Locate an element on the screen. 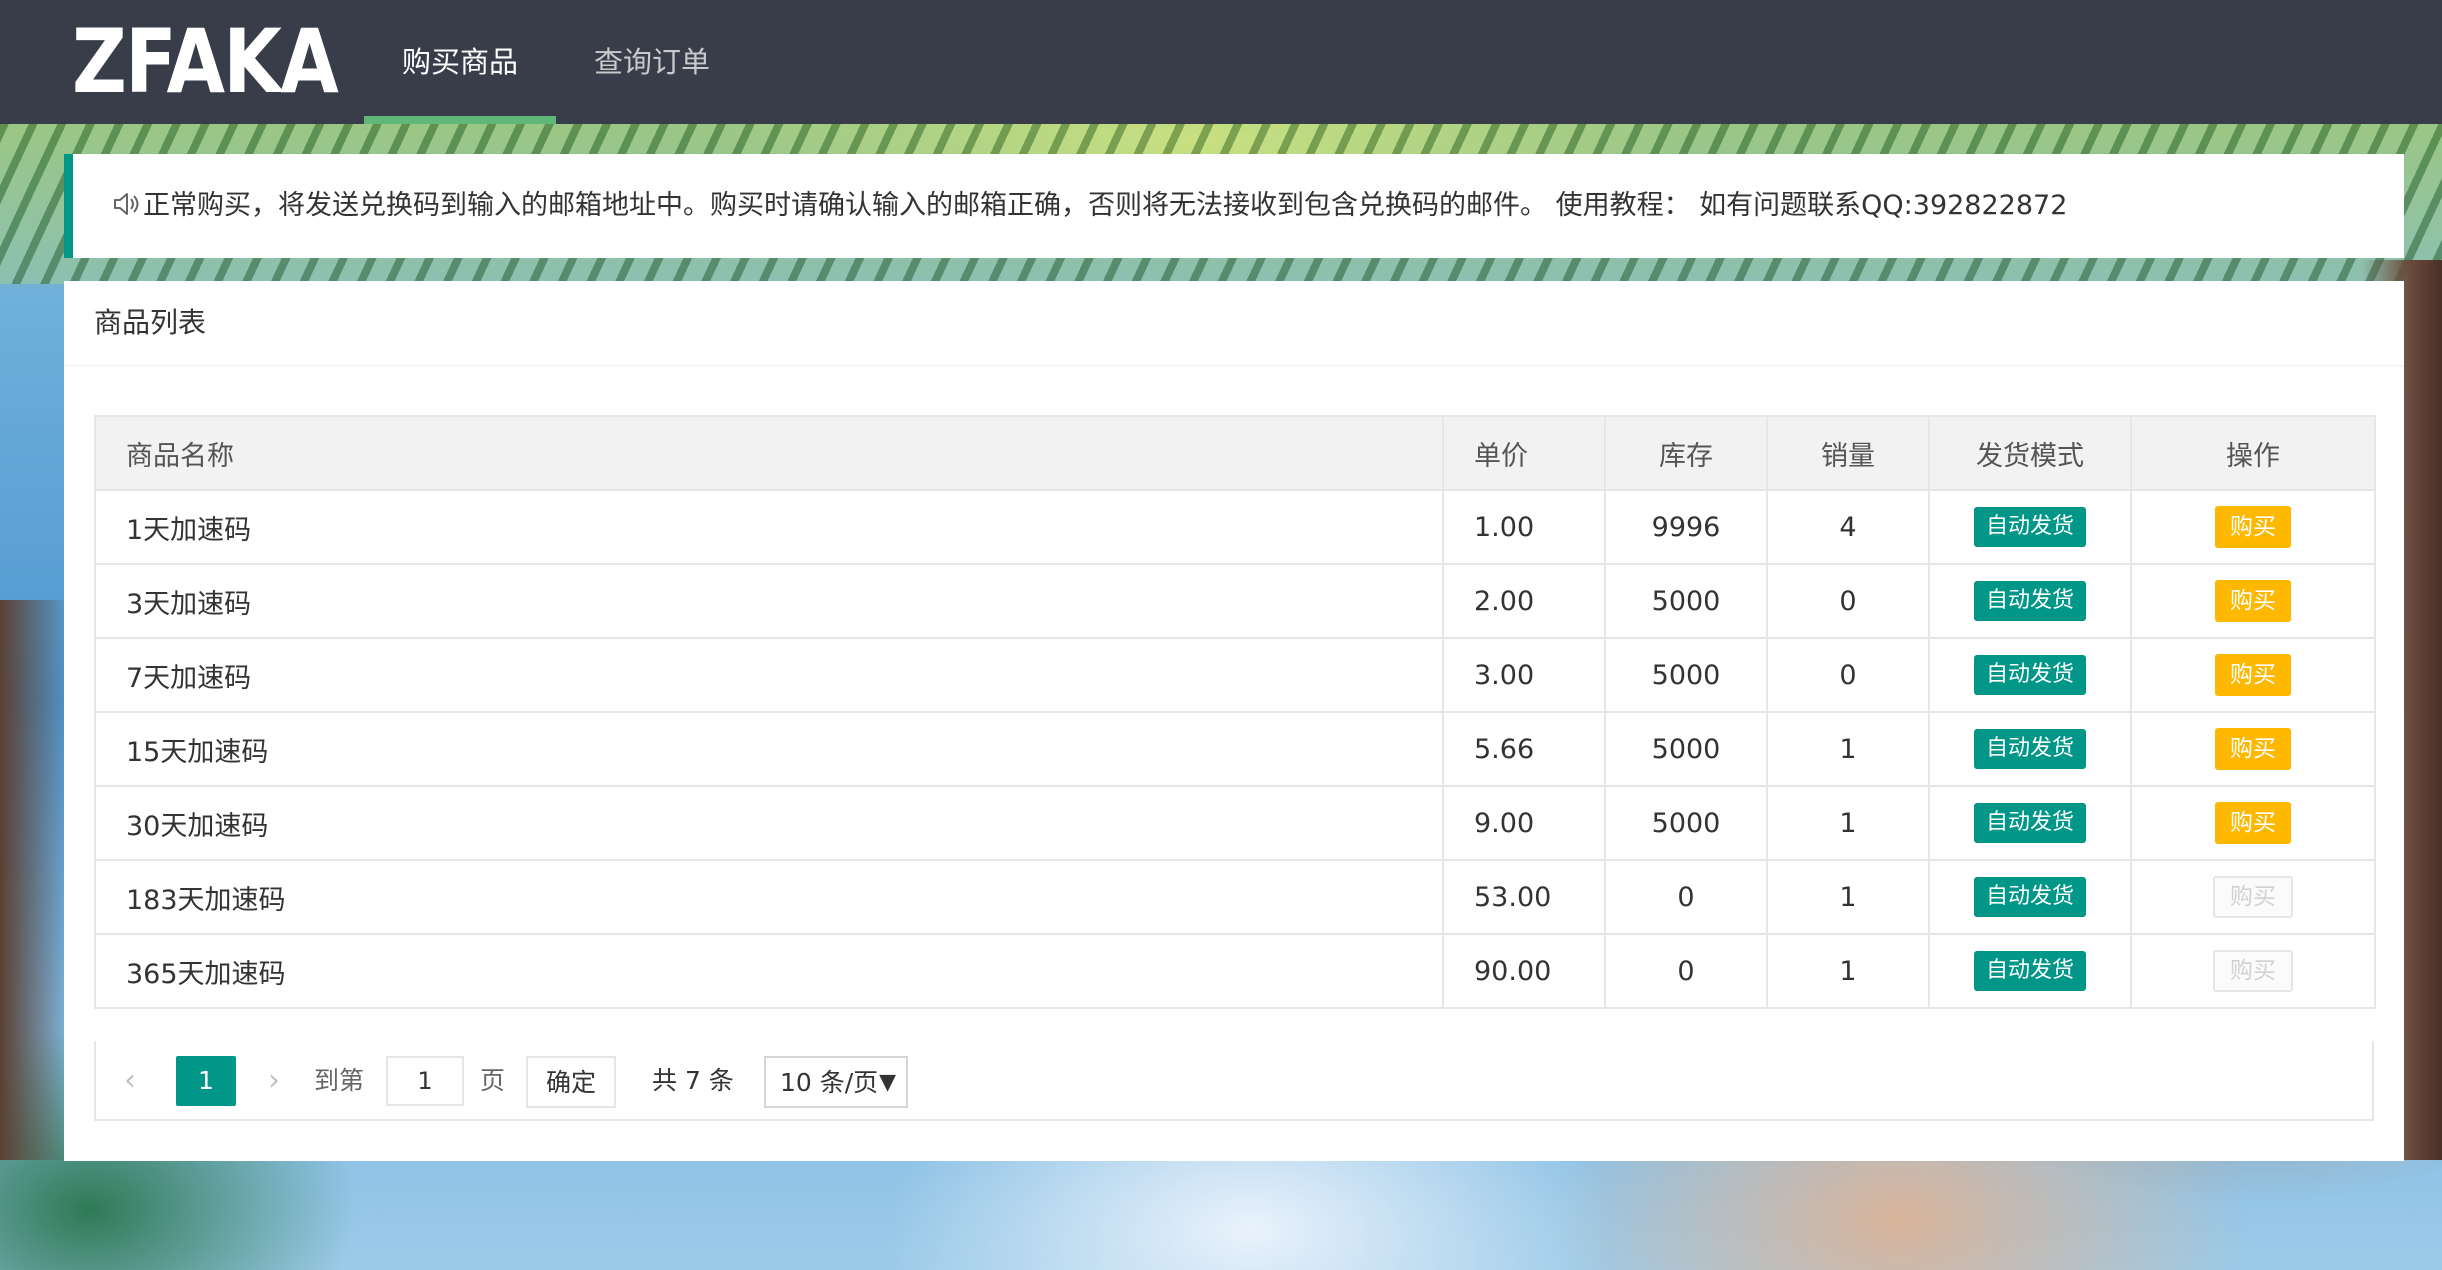 This screenshot has width=2442, height=1270. product-name: 7天加速码 is located at coordinates (769, 675).